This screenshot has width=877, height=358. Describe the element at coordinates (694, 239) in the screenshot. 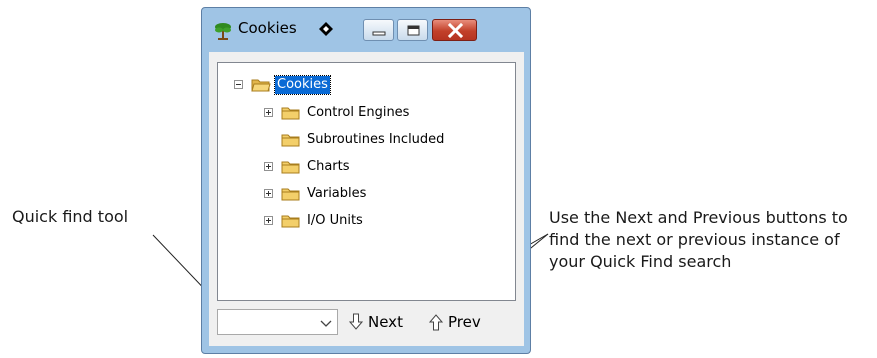

I see `callout-line-2: find the next or previous instance of` at that location.